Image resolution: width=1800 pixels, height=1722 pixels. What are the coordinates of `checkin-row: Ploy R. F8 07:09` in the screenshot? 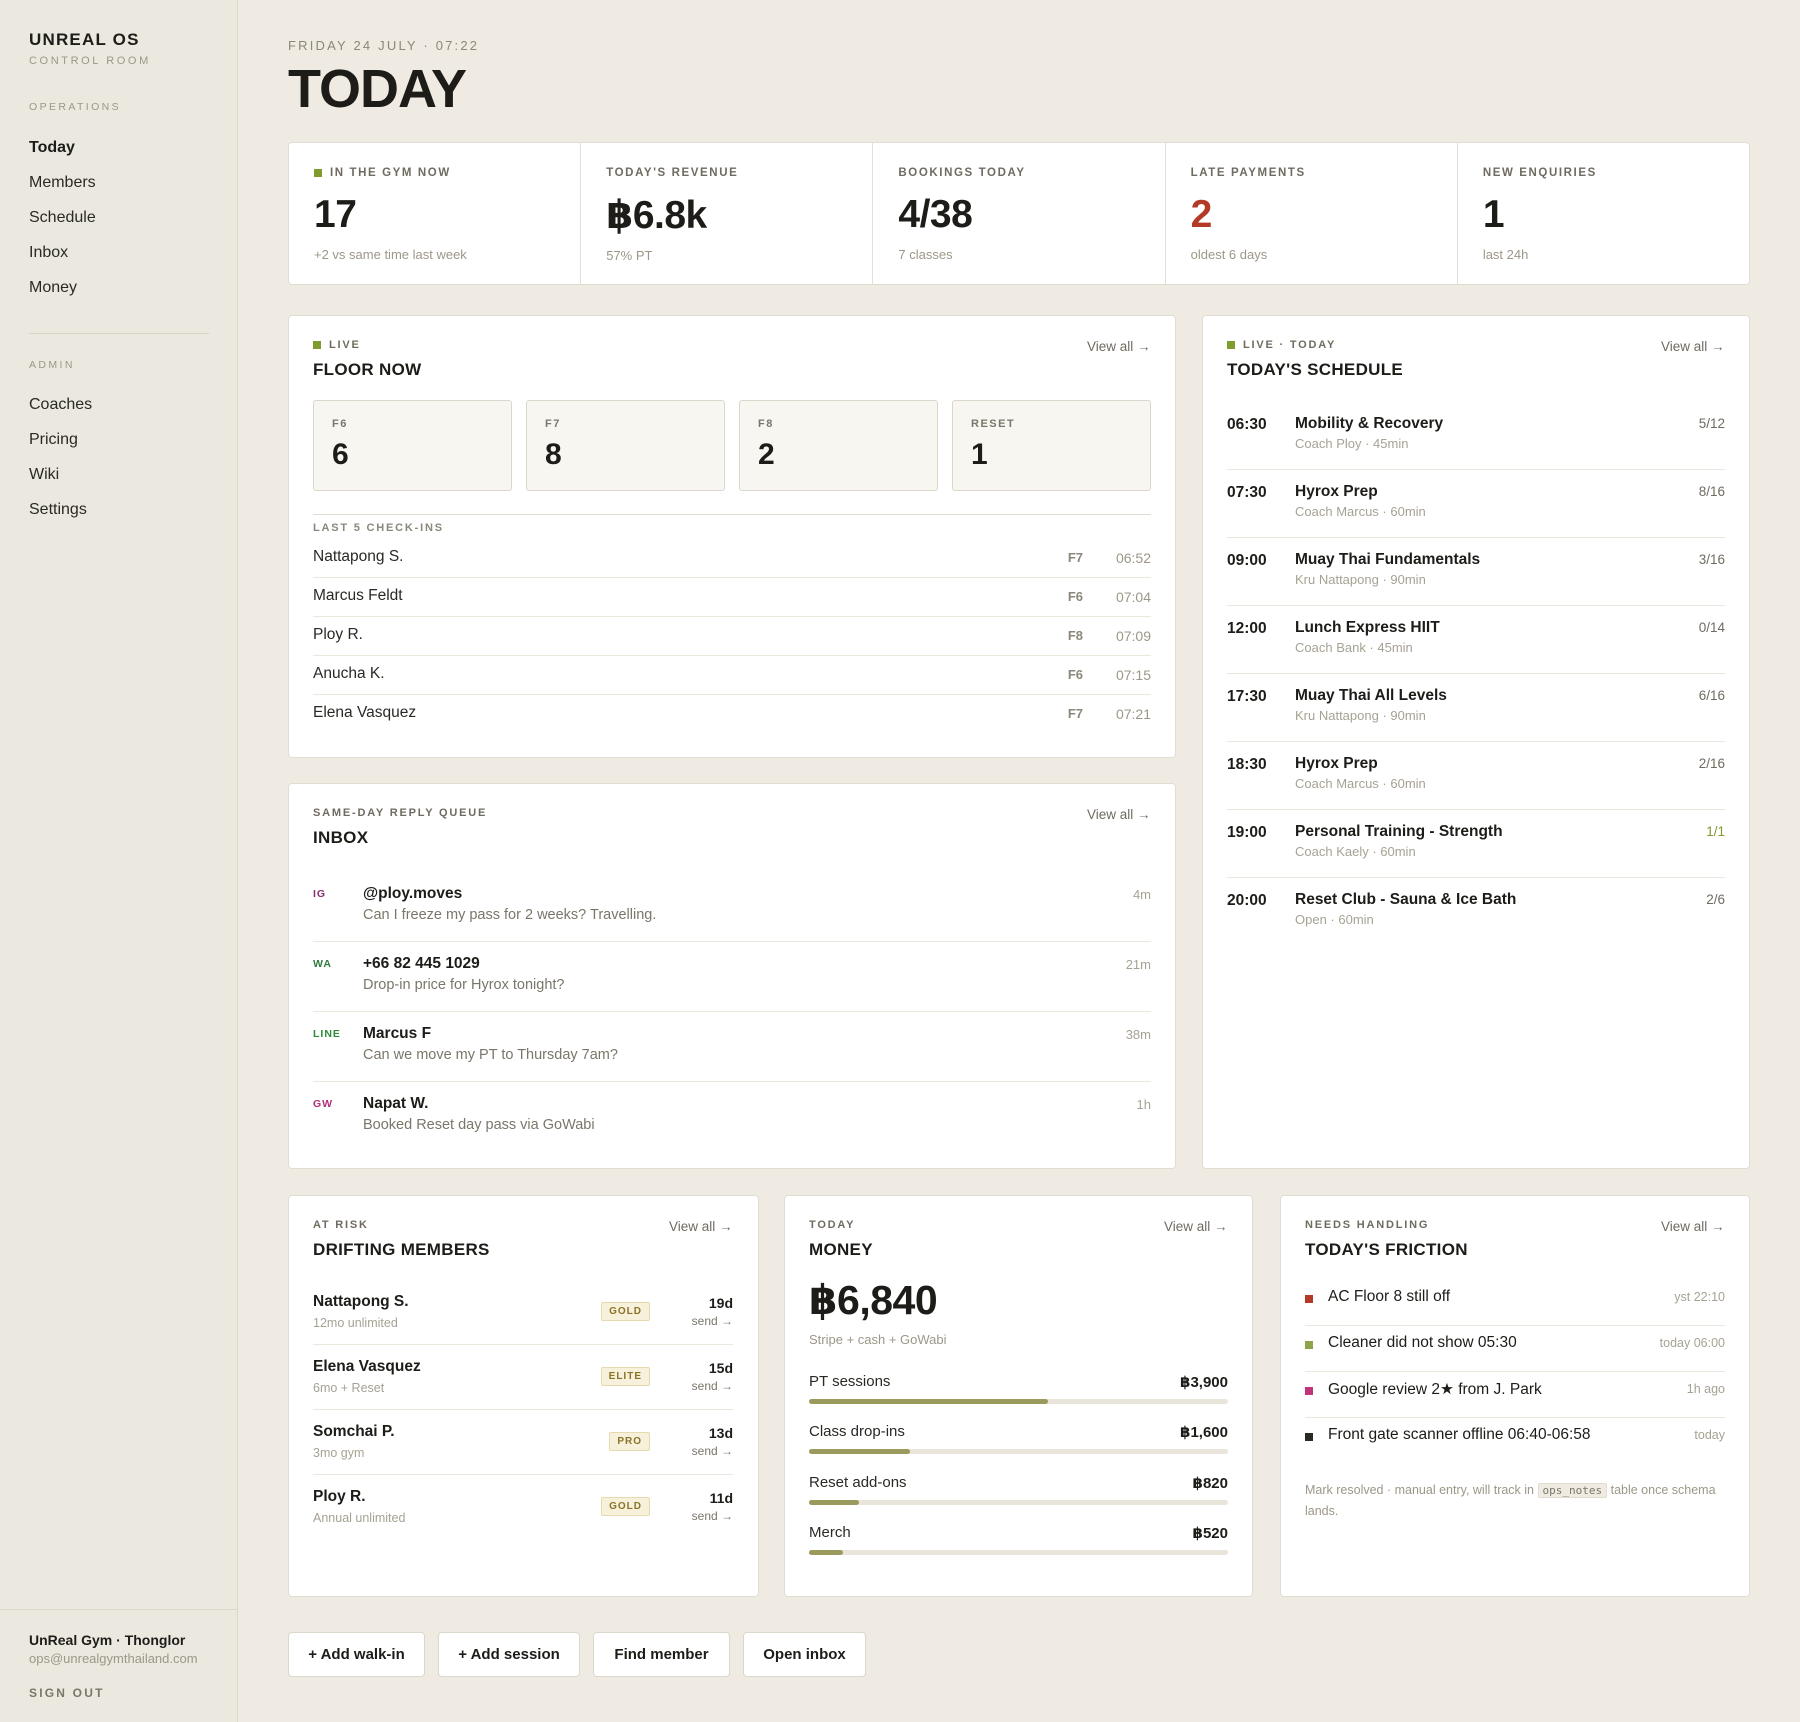 It's located at (732, 636).